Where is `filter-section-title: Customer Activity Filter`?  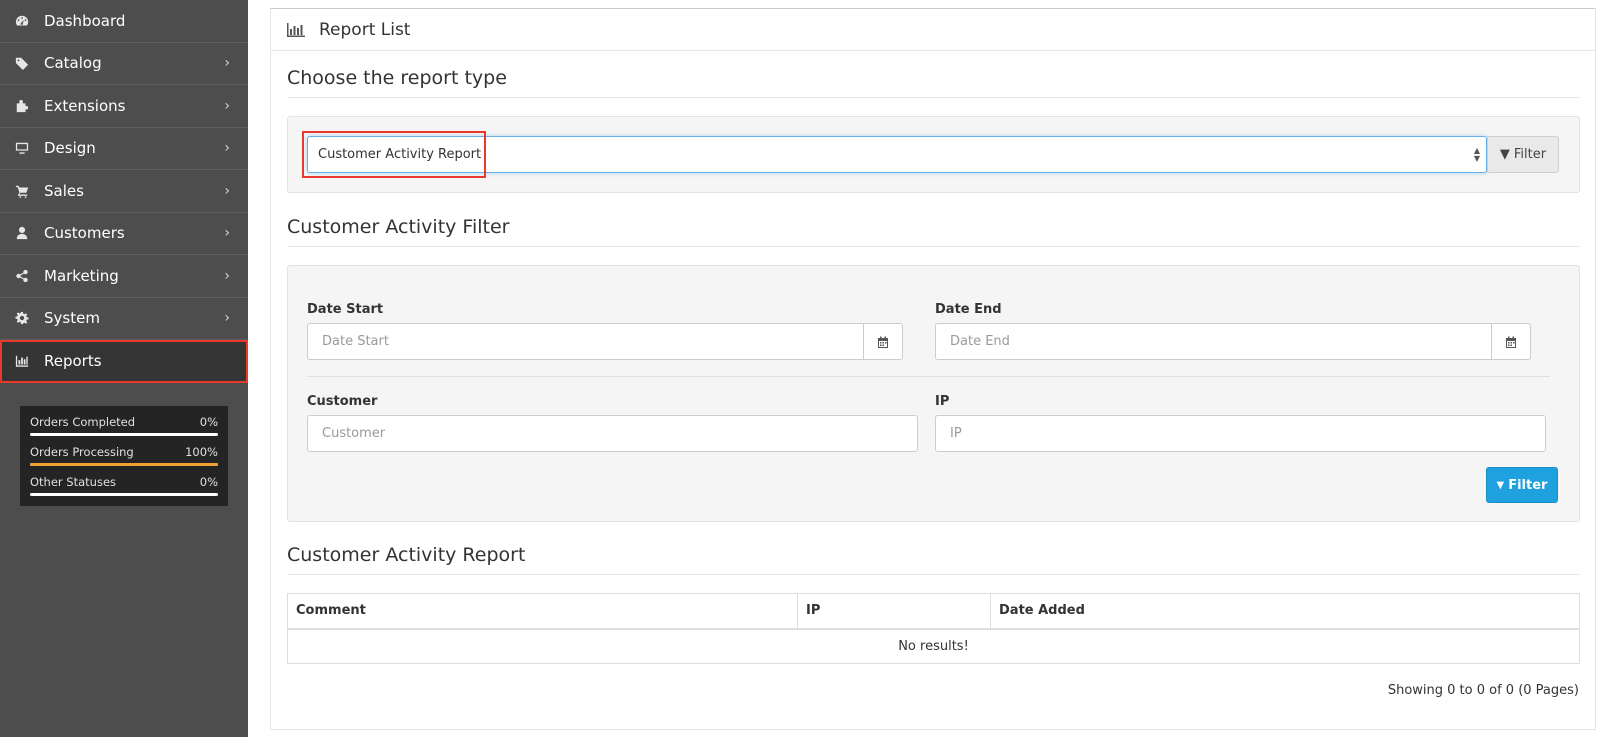
filter-section-title: Customer Activity Filter is located at coordinates (933, 231).